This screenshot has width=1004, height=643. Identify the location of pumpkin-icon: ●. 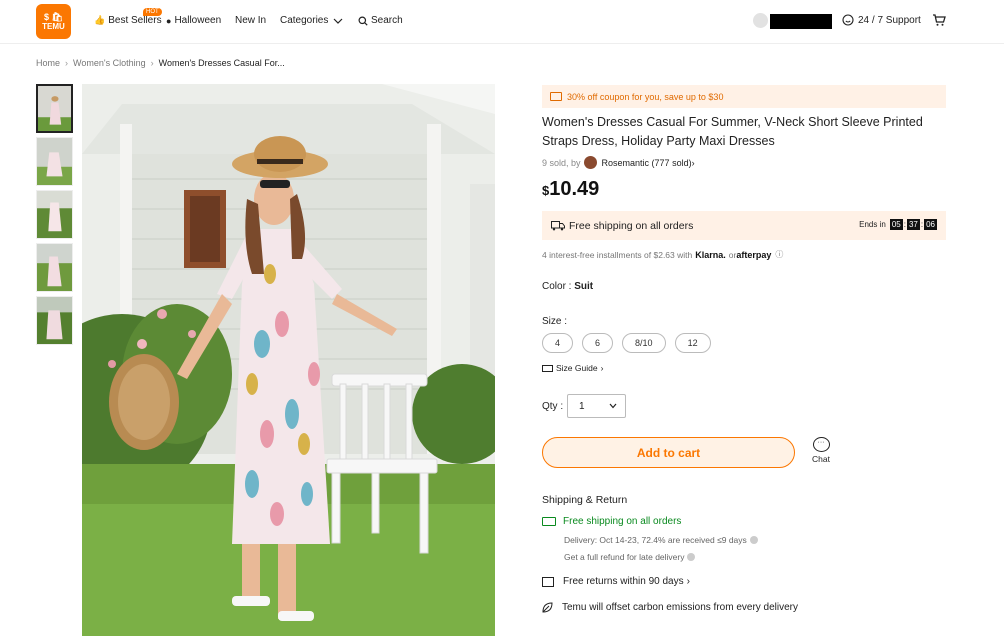
(169, 20).